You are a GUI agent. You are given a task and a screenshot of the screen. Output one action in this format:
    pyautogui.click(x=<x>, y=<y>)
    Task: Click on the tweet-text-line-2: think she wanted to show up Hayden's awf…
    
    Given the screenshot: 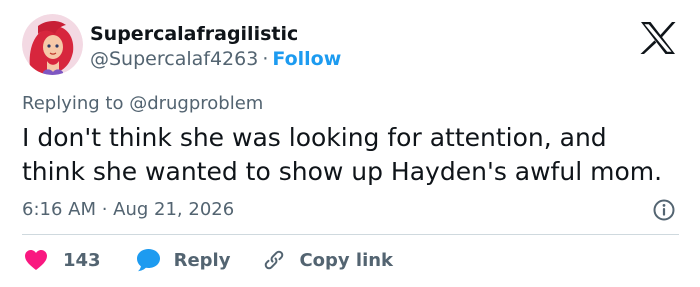 What is the action you would take?
    pyautogui.click(x=342, y=171)
    